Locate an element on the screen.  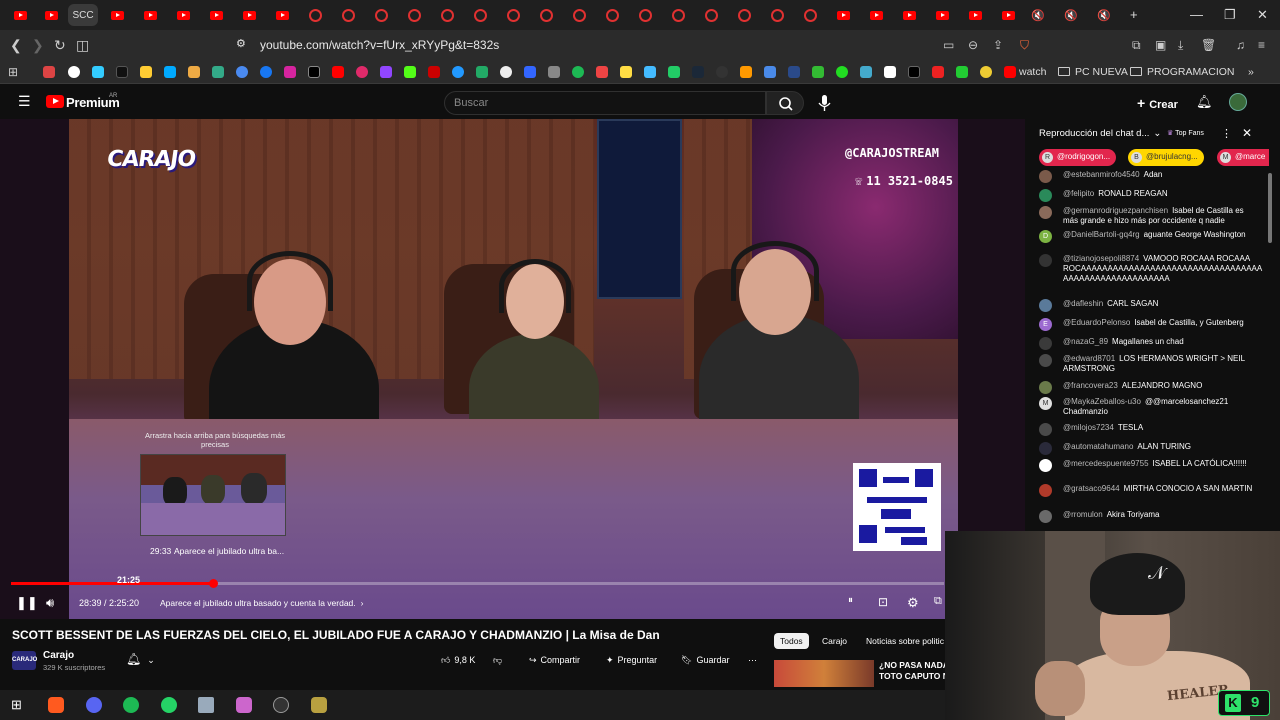
close-chat-icon: ✕ is located at coordinates (1247, 133).